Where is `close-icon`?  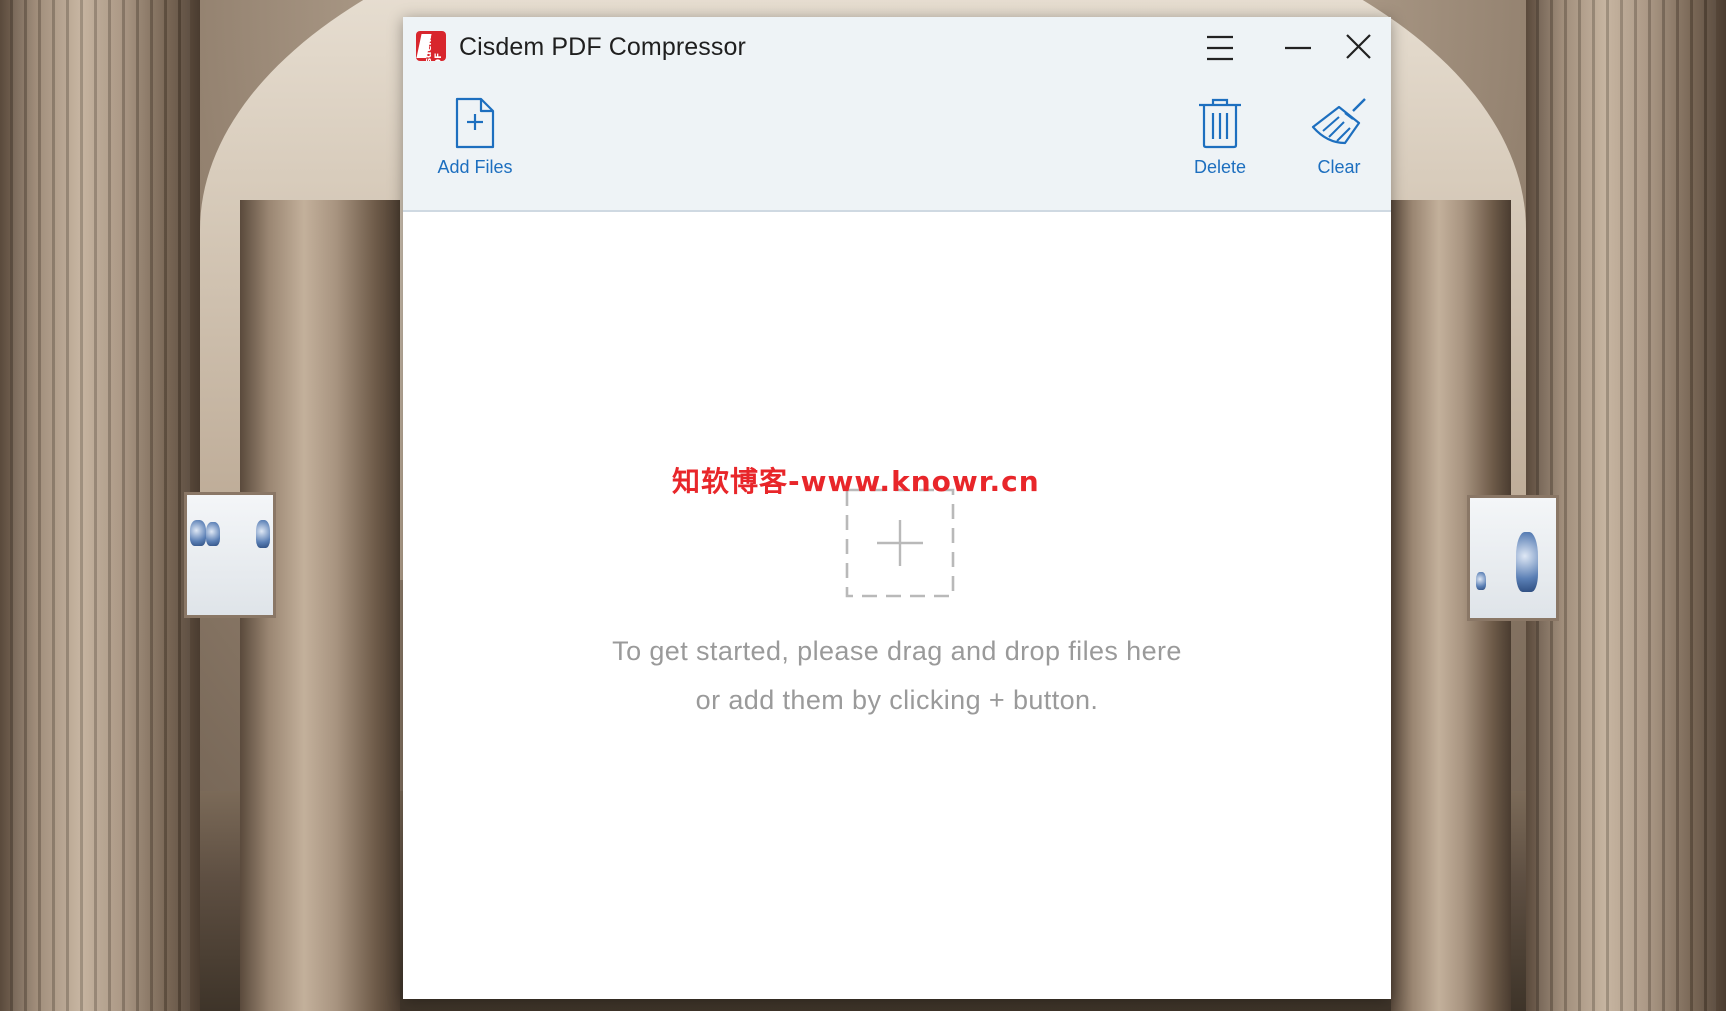
close-icon is located at coordinates (1358, 46).